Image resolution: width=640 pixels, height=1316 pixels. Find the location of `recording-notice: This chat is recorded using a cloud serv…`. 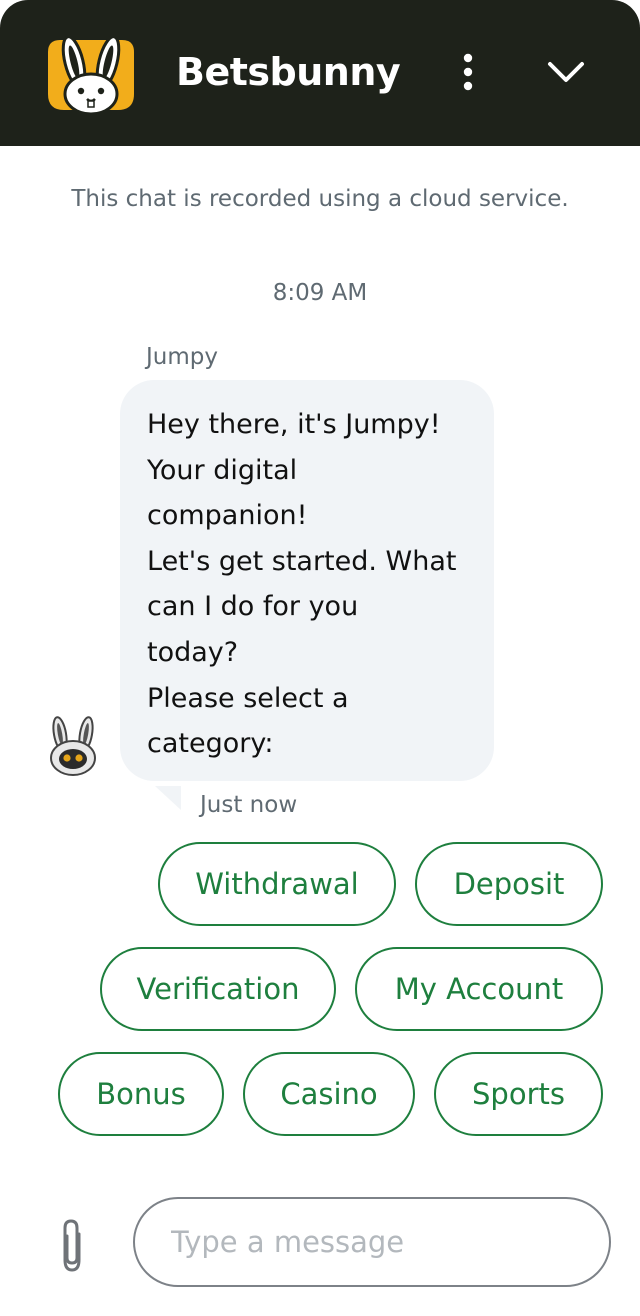

recording-notice: This chat is recorded using a cloud serv… is located at coordinates (320, 199).